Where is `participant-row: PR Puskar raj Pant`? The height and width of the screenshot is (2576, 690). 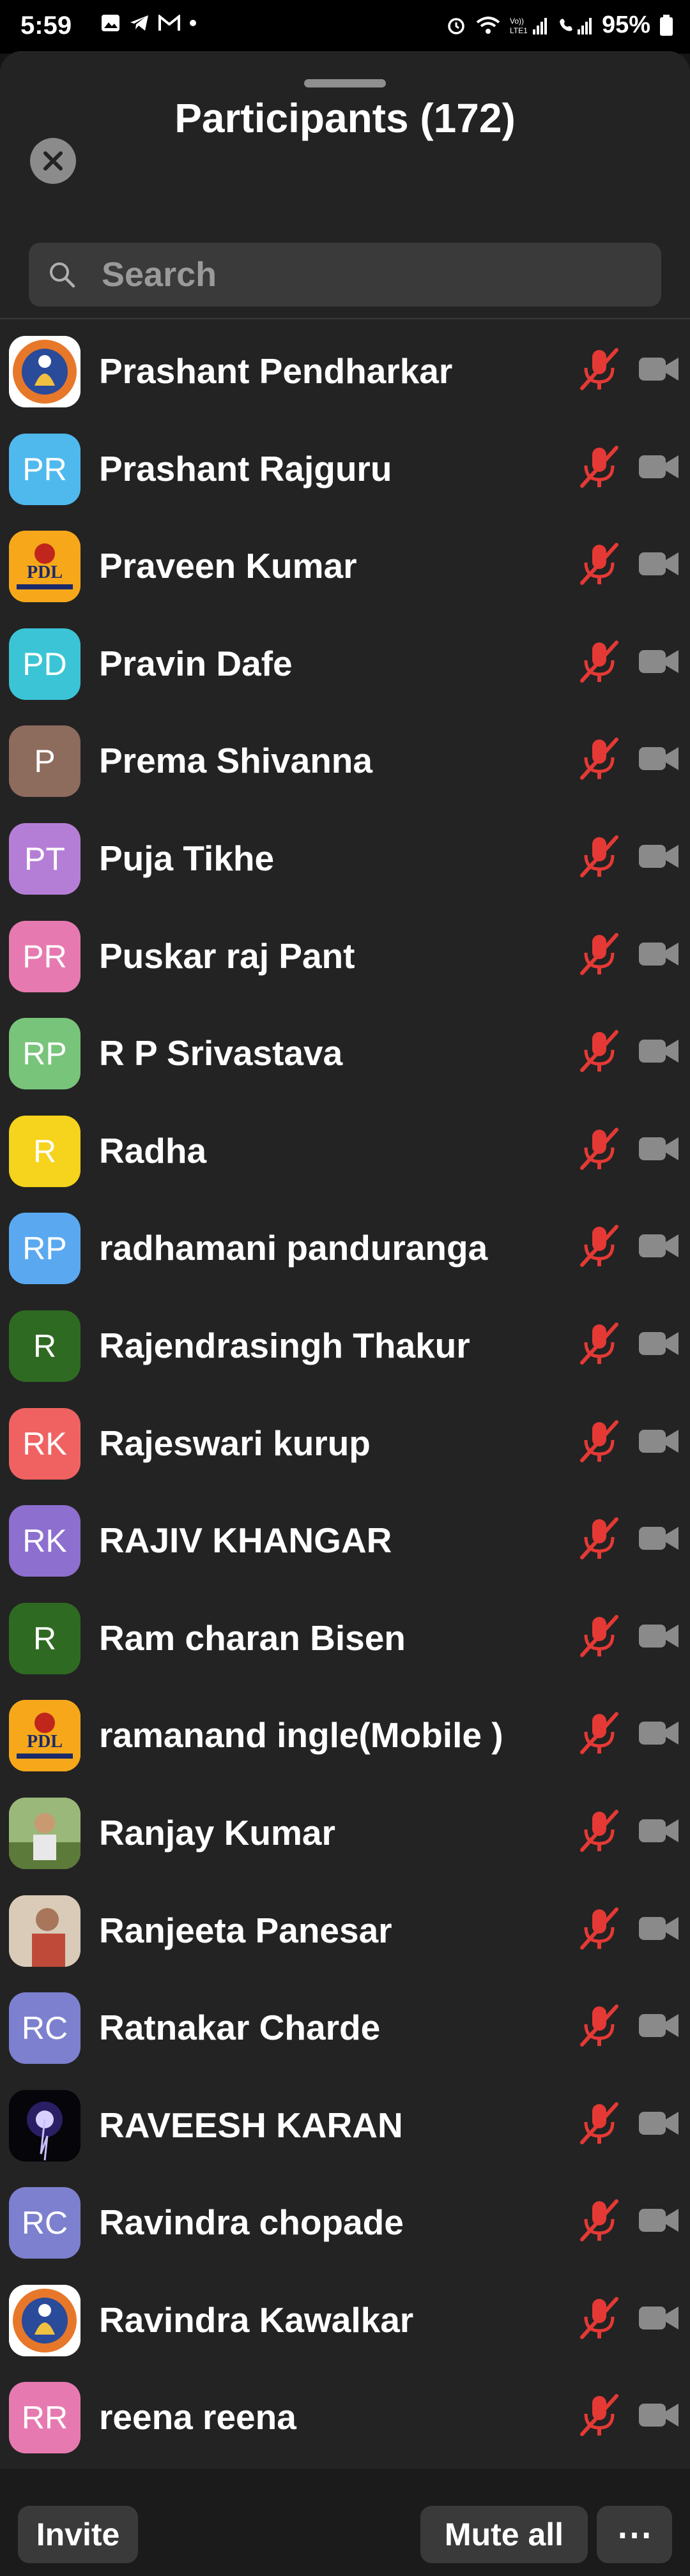 participant-row: PR Puskar raj Pant is located at coordinates (345, 957).